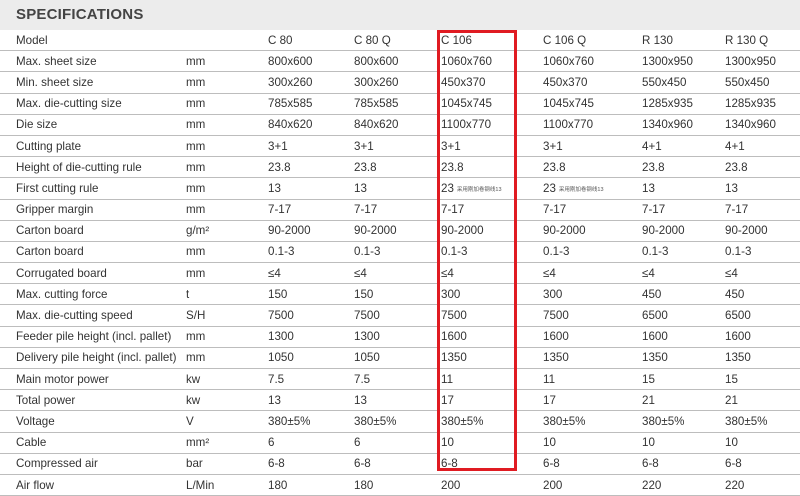 This screenshot has width=800, height=496. I want to click on value-text: 200, so click(553, 485).